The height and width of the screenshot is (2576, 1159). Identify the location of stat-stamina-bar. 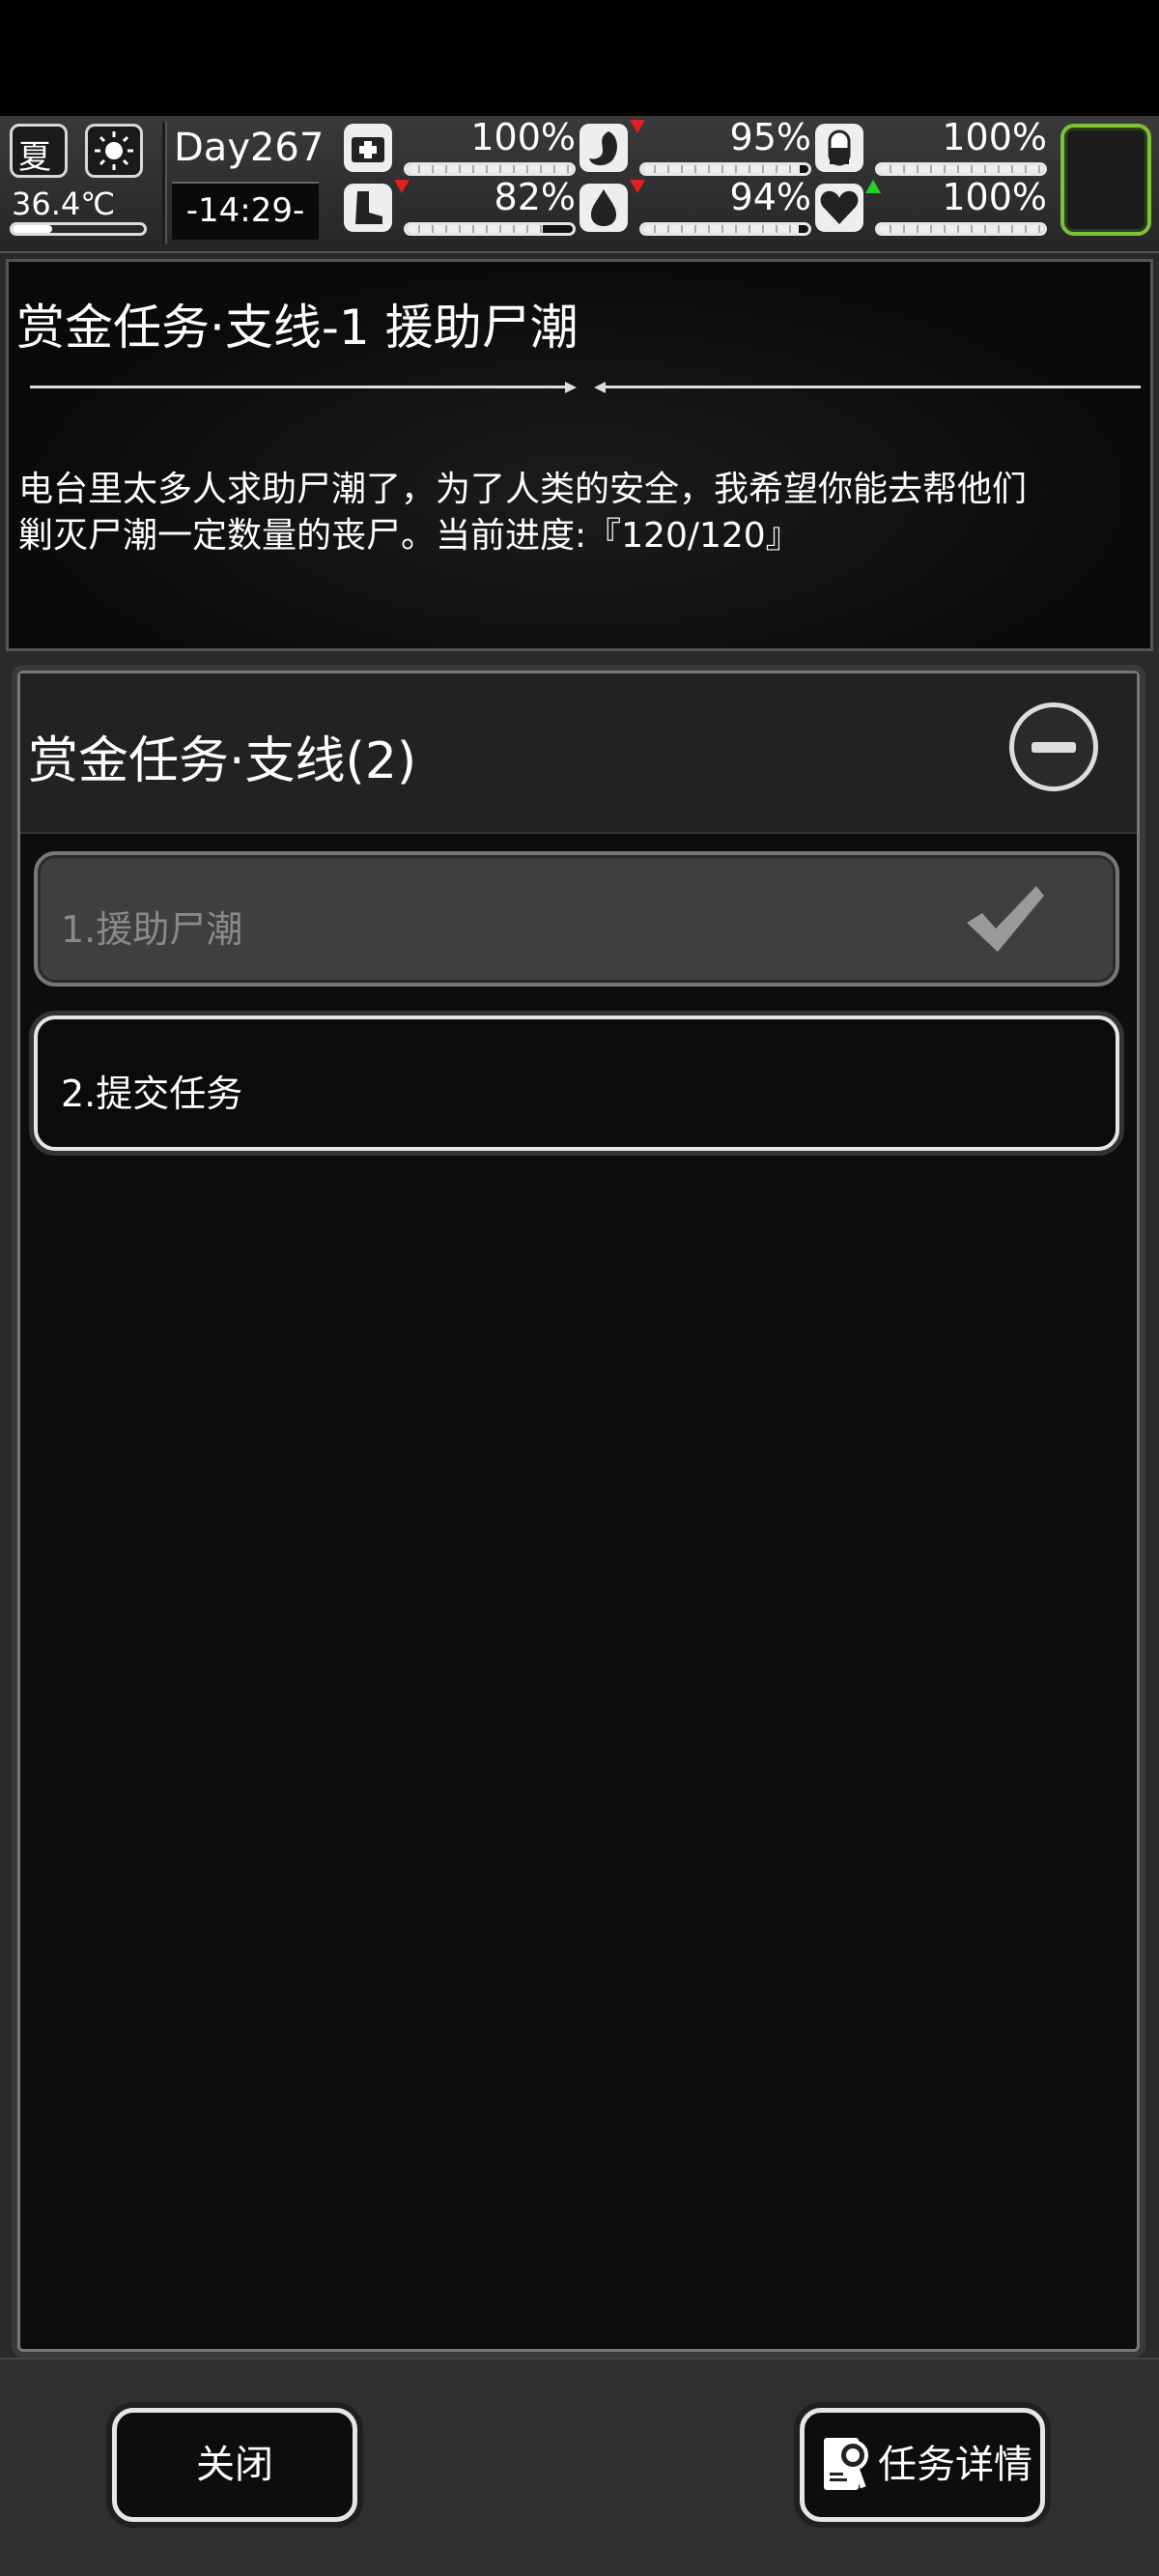
(490, 229).